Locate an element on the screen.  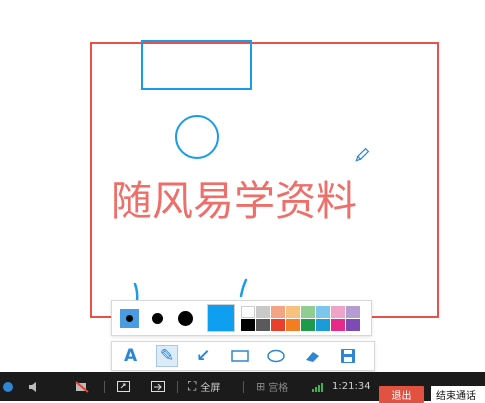
drawn-blue-stroke-left is located at coordinates (136, 292).